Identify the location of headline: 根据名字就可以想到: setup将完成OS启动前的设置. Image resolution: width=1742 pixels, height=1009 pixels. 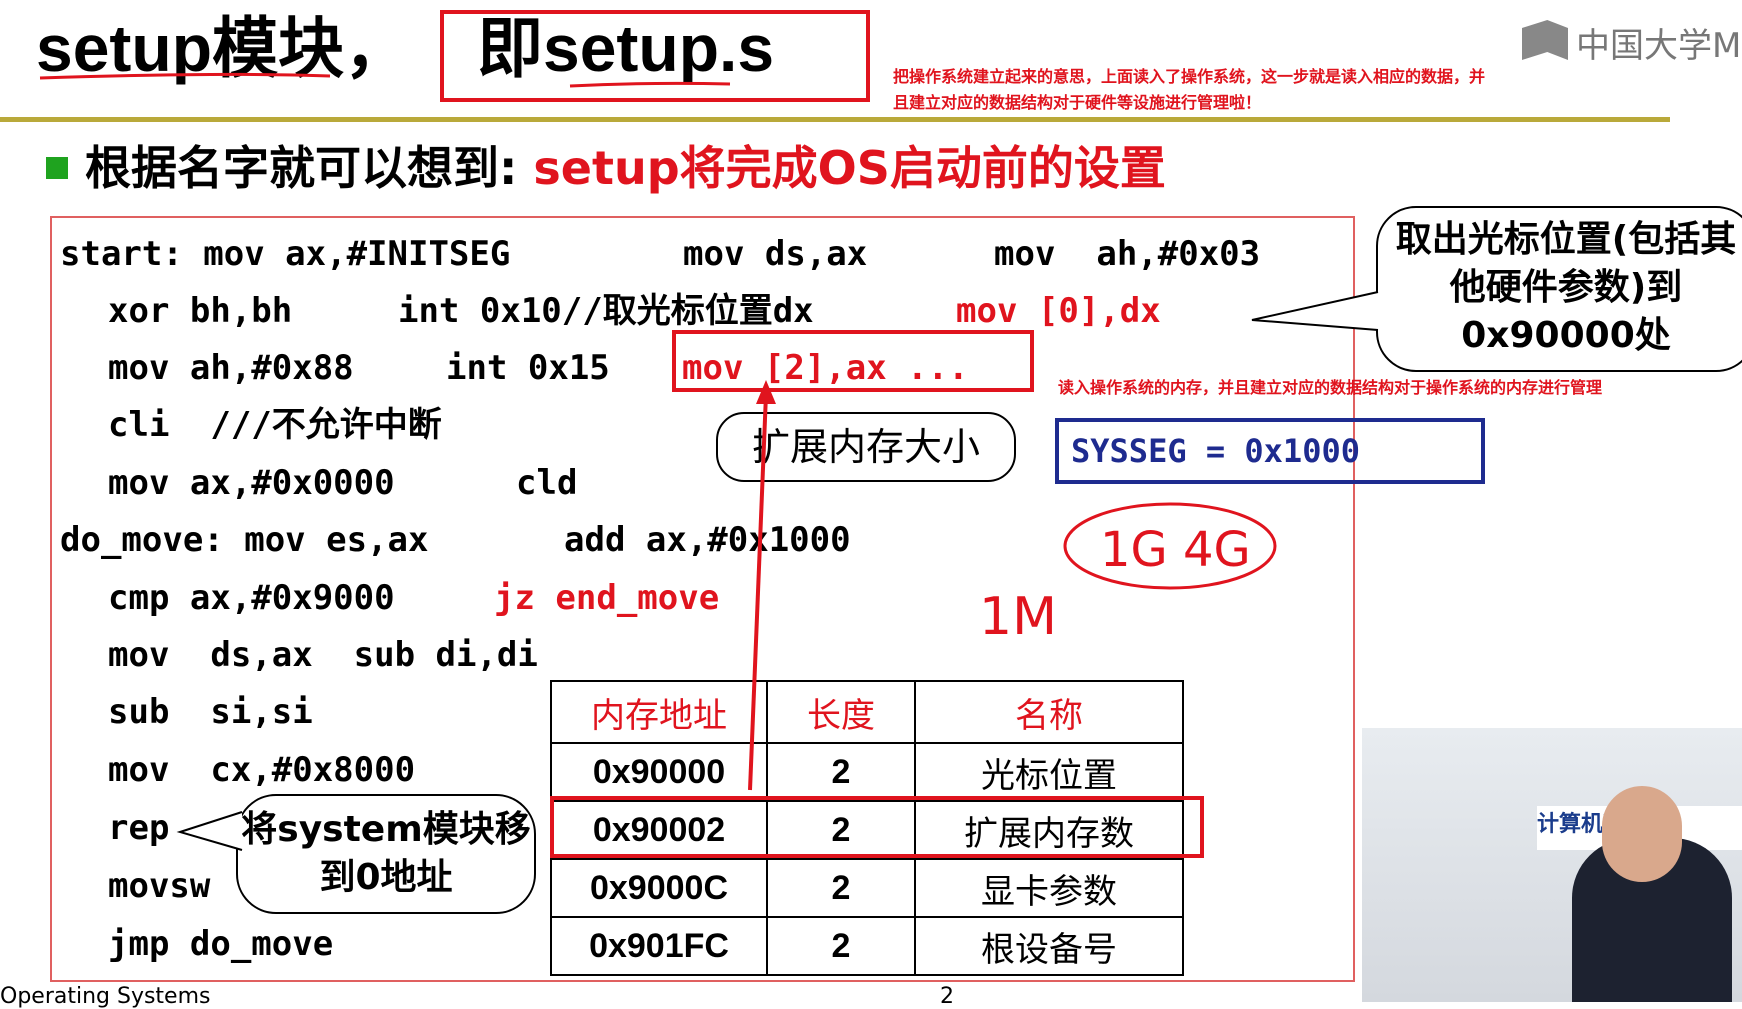
(625, 168).